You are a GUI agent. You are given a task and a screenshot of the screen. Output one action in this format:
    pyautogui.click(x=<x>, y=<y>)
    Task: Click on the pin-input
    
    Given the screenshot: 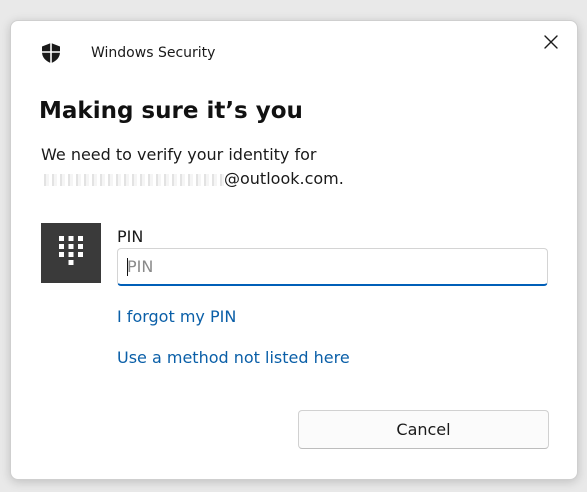 What is the action you would take?
    pyautogui.click(x=333, y=266)
    